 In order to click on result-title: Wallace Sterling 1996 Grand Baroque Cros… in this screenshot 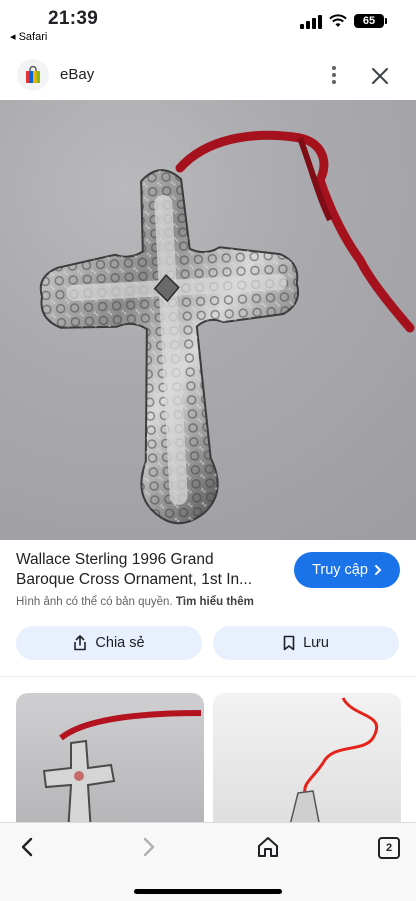, I will do `click(147, 570)`.